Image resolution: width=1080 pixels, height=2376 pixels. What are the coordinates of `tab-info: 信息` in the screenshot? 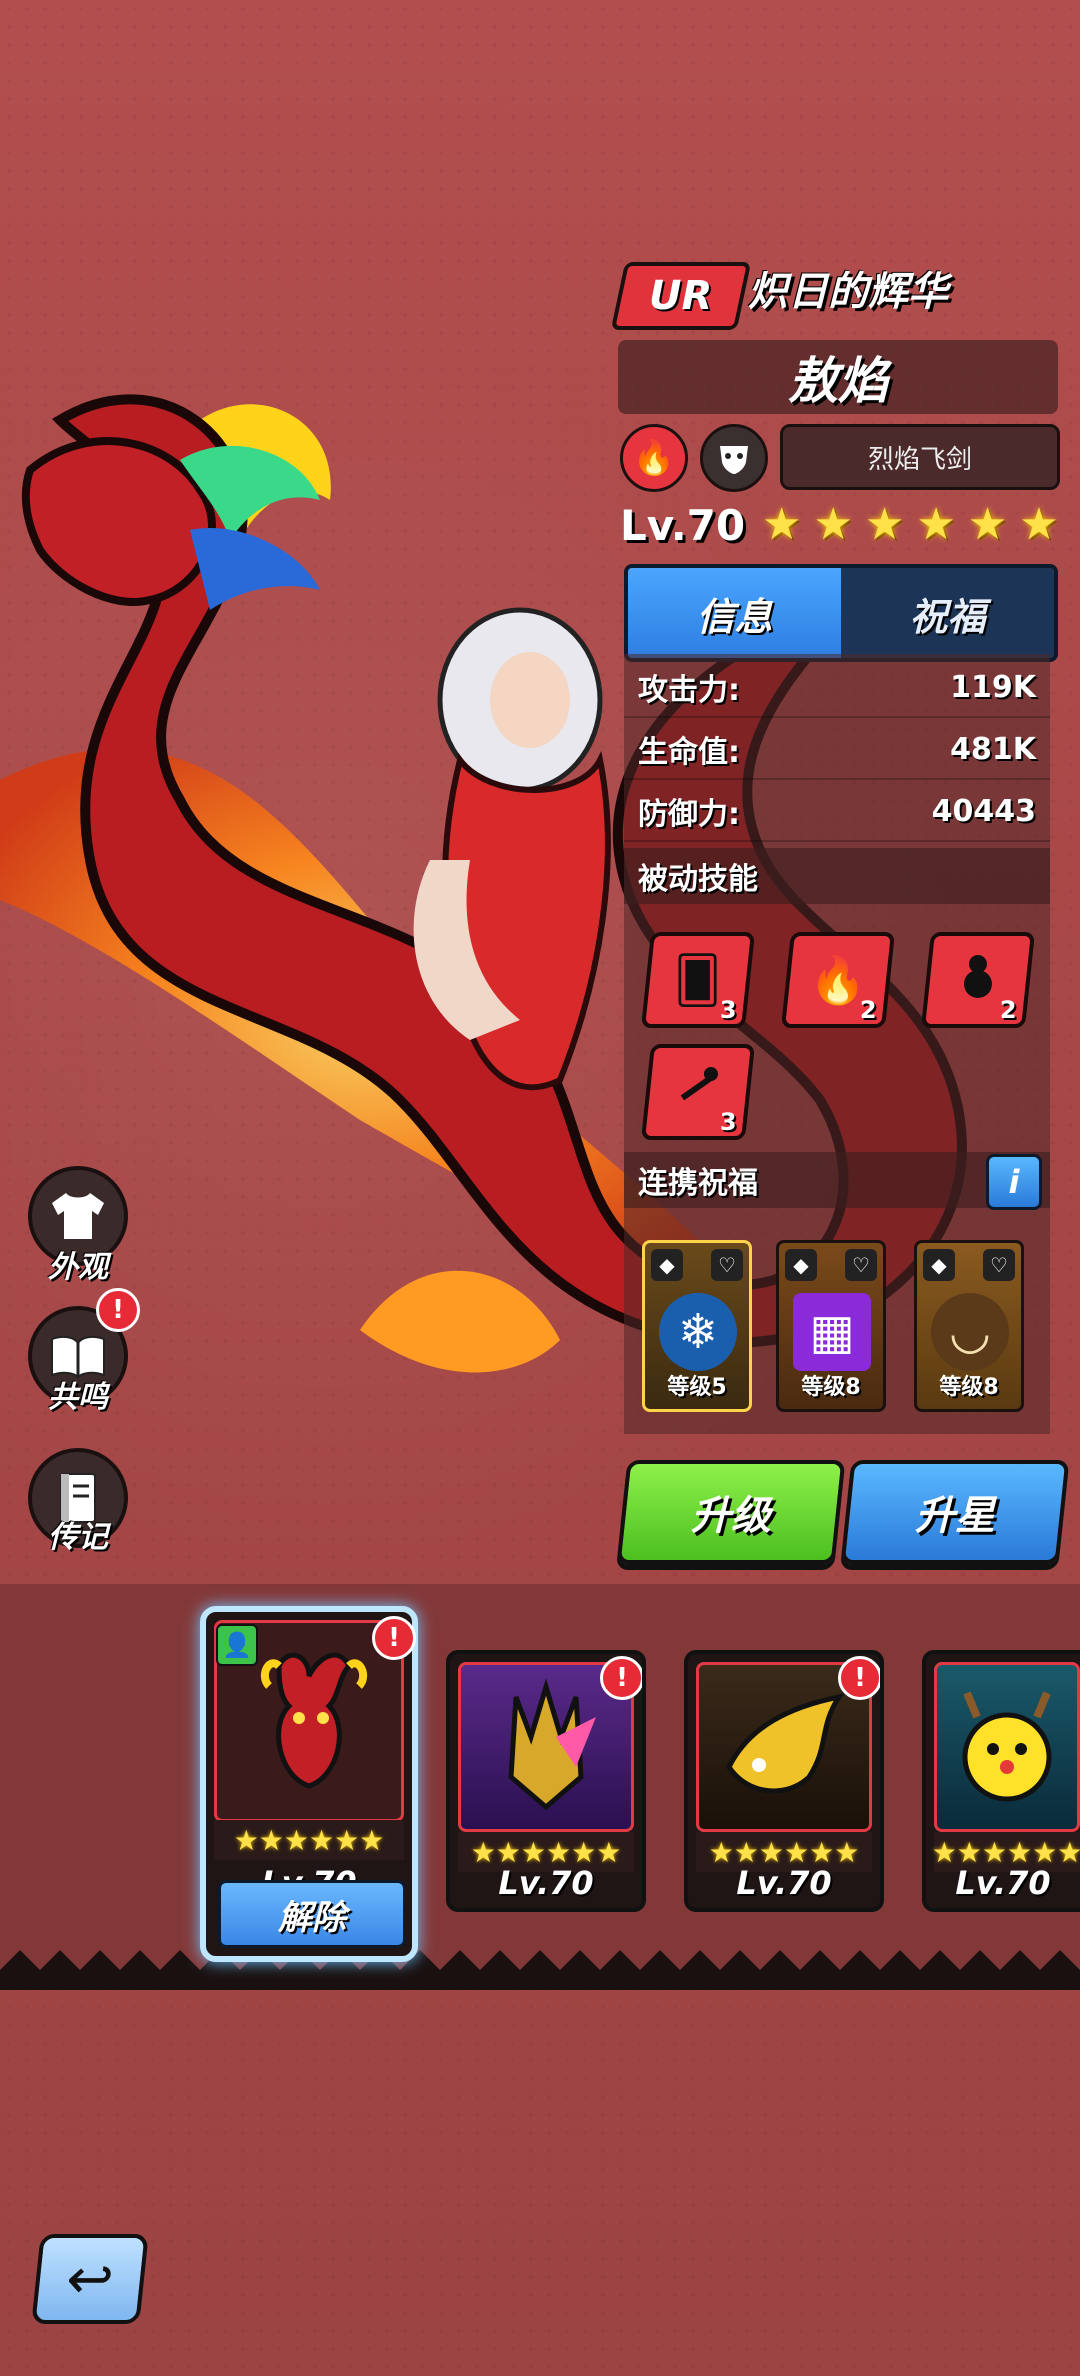 It's located at (734, 613).